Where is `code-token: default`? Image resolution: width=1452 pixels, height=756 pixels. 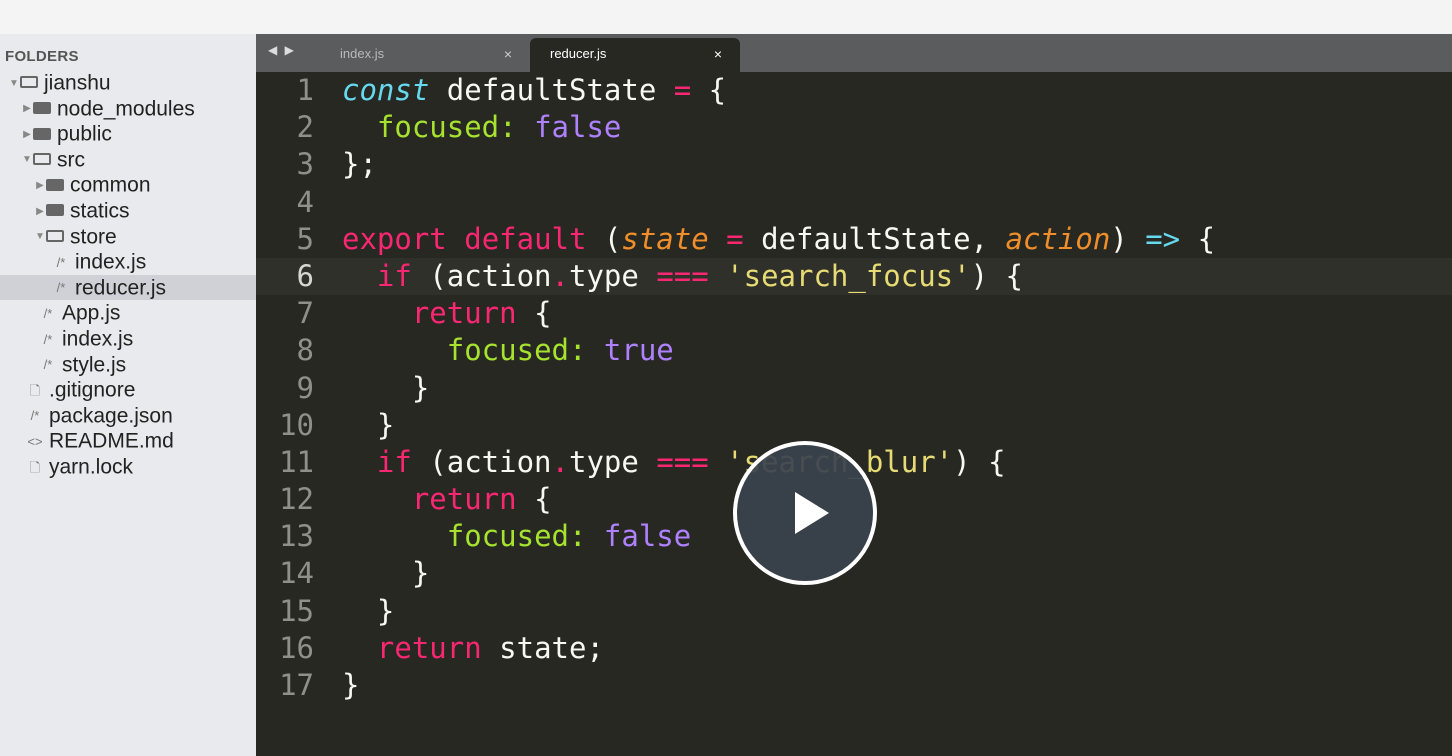 code-token: default is located at coordinates (525, 238).